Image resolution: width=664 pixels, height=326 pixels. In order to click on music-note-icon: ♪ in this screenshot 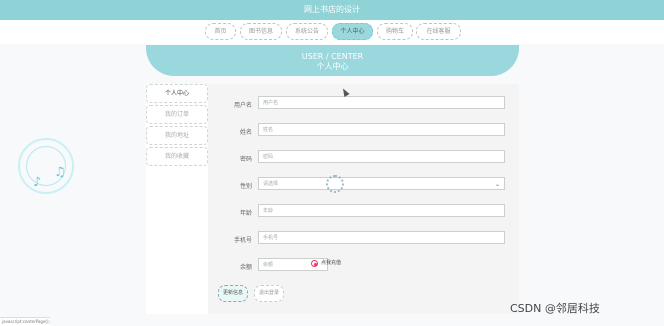, I will do `click(37, 182)`.